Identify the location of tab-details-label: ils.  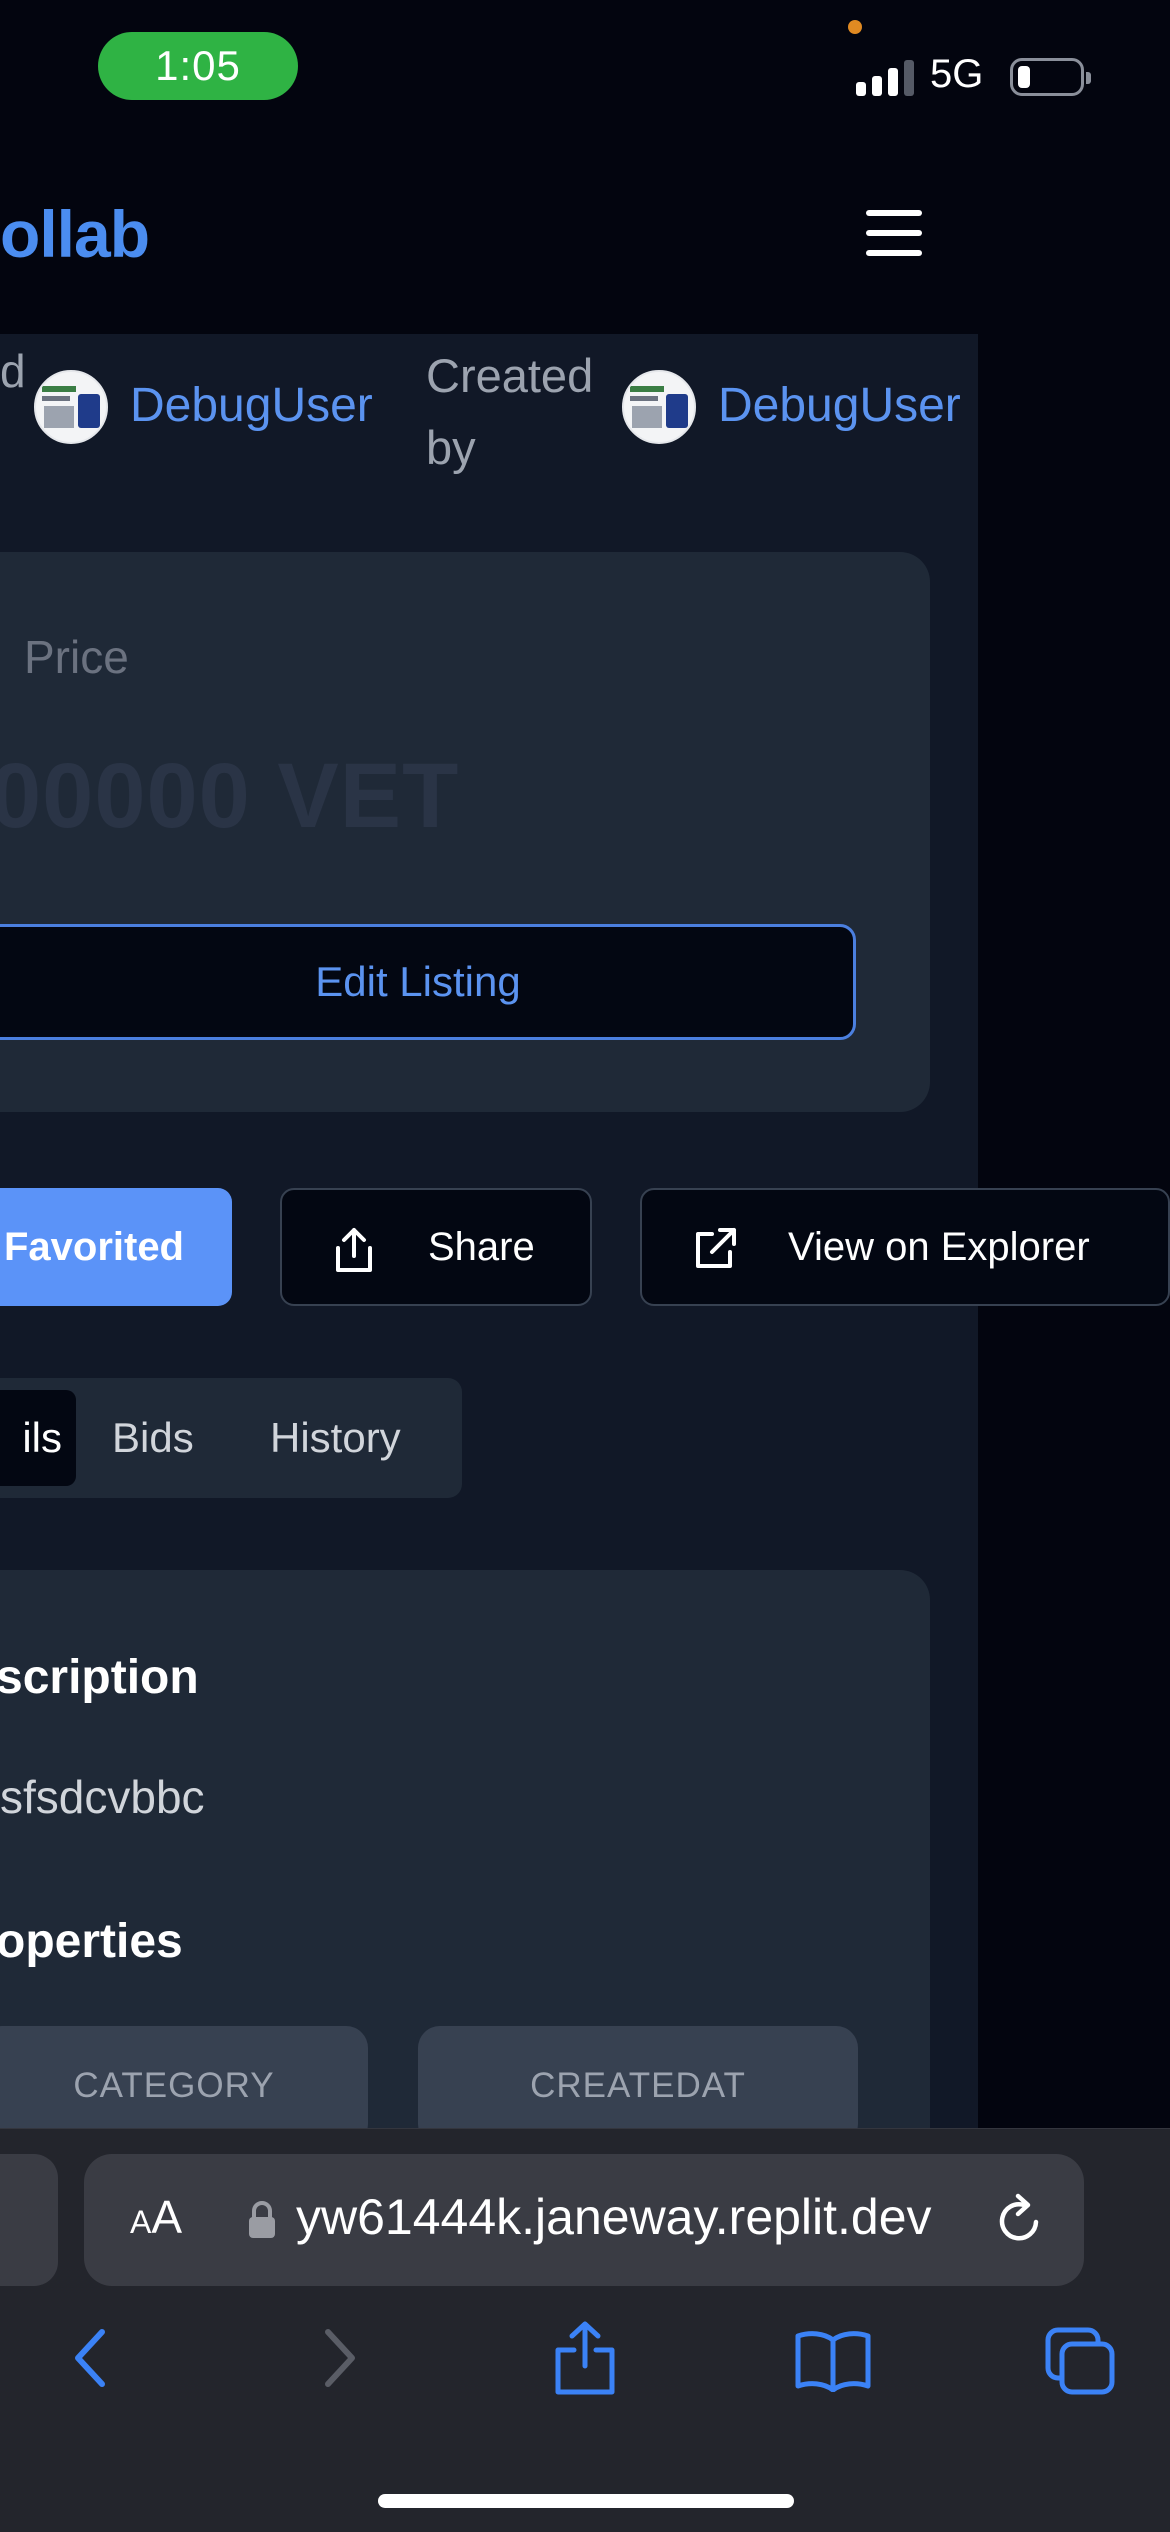
(42, 1437).